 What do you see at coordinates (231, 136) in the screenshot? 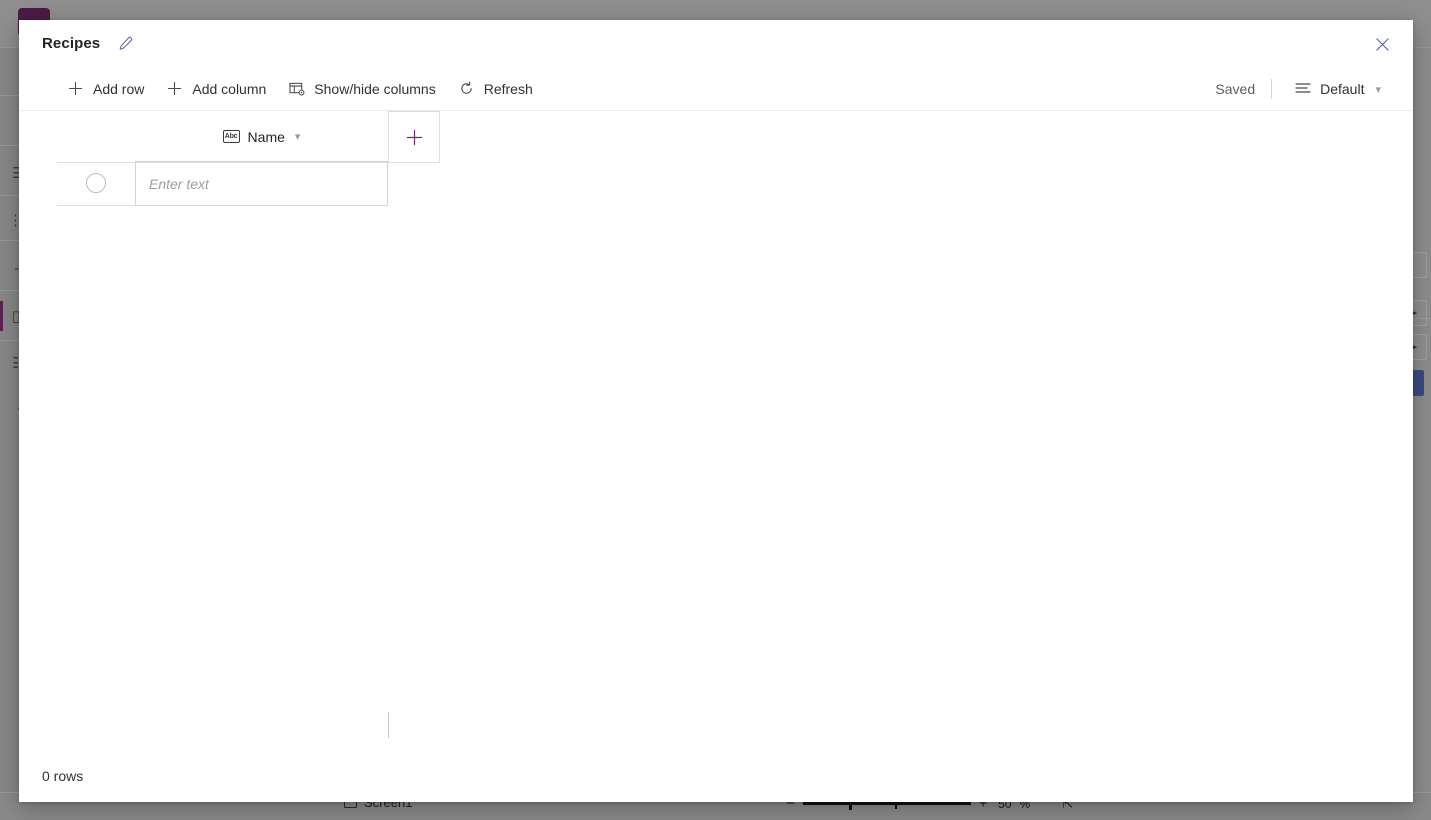
I see `abc-text-icon: Abc` at bounding box center [231, 136].